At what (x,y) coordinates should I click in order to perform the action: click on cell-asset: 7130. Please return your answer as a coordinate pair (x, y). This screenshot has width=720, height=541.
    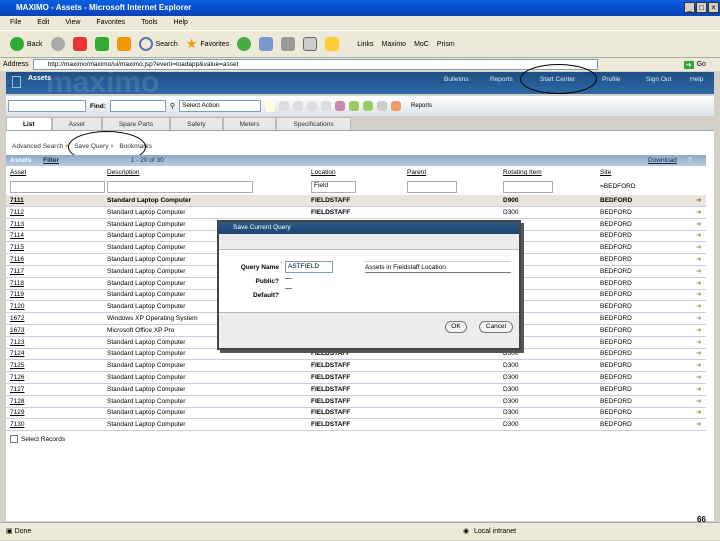
    Looking at the image, I should click on (17, 424).